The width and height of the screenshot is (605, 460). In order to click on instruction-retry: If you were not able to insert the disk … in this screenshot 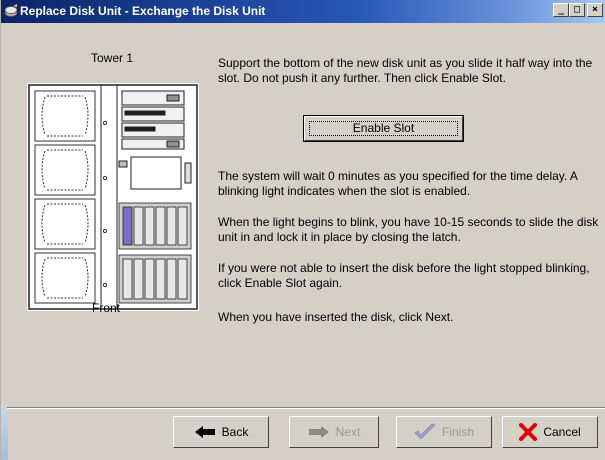, I will do `click(404, 275)`.